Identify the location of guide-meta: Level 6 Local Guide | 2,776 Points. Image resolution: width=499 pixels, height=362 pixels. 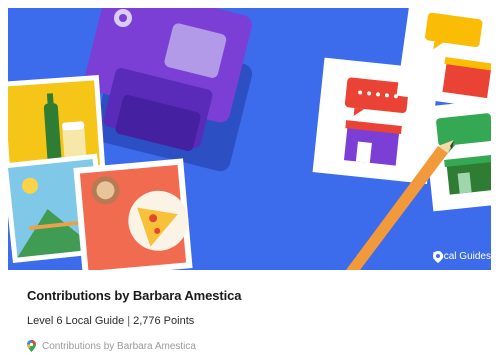
(110, 321).